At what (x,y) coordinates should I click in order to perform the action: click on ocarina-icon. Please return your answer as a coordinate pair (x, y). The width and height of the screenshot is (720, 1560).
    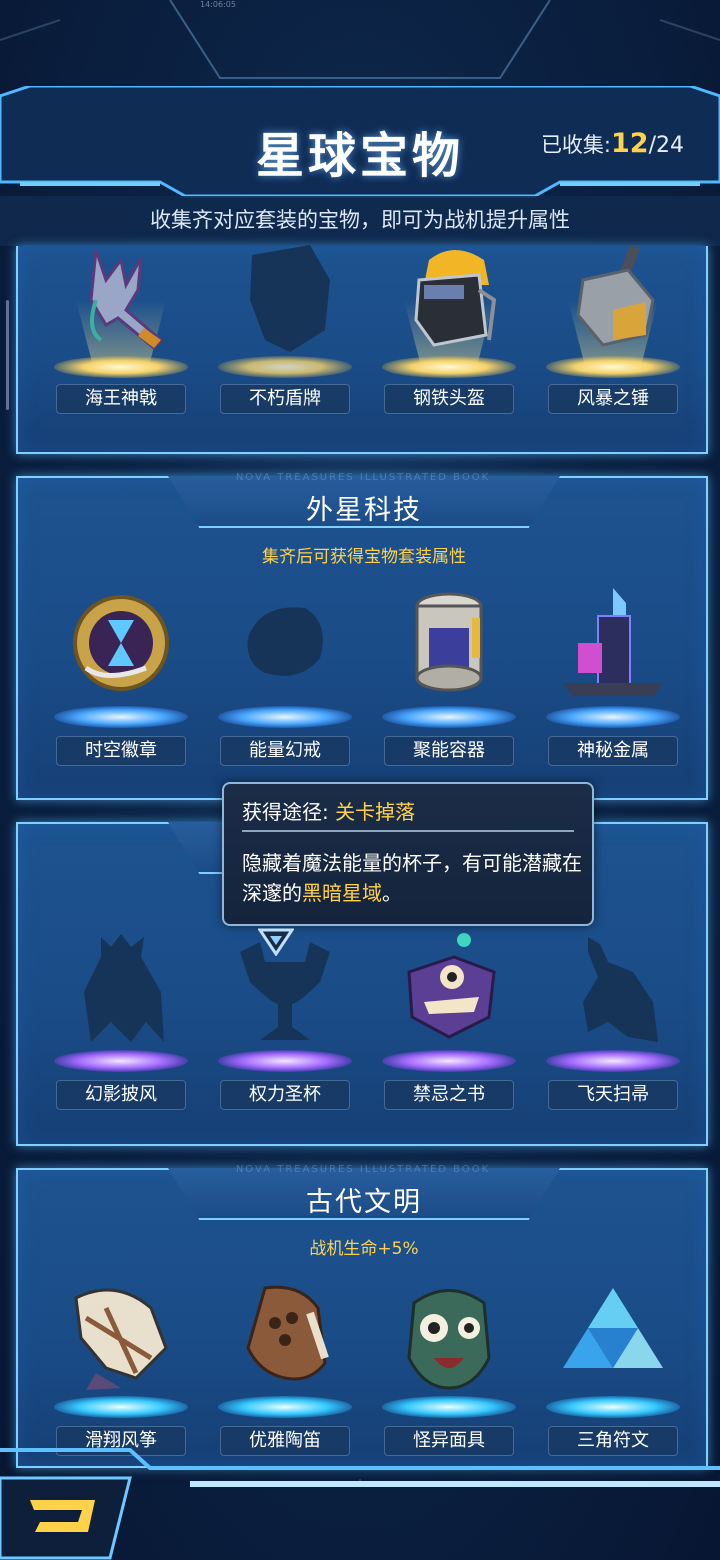
    Looking at the image, I should click on (287, 1333).